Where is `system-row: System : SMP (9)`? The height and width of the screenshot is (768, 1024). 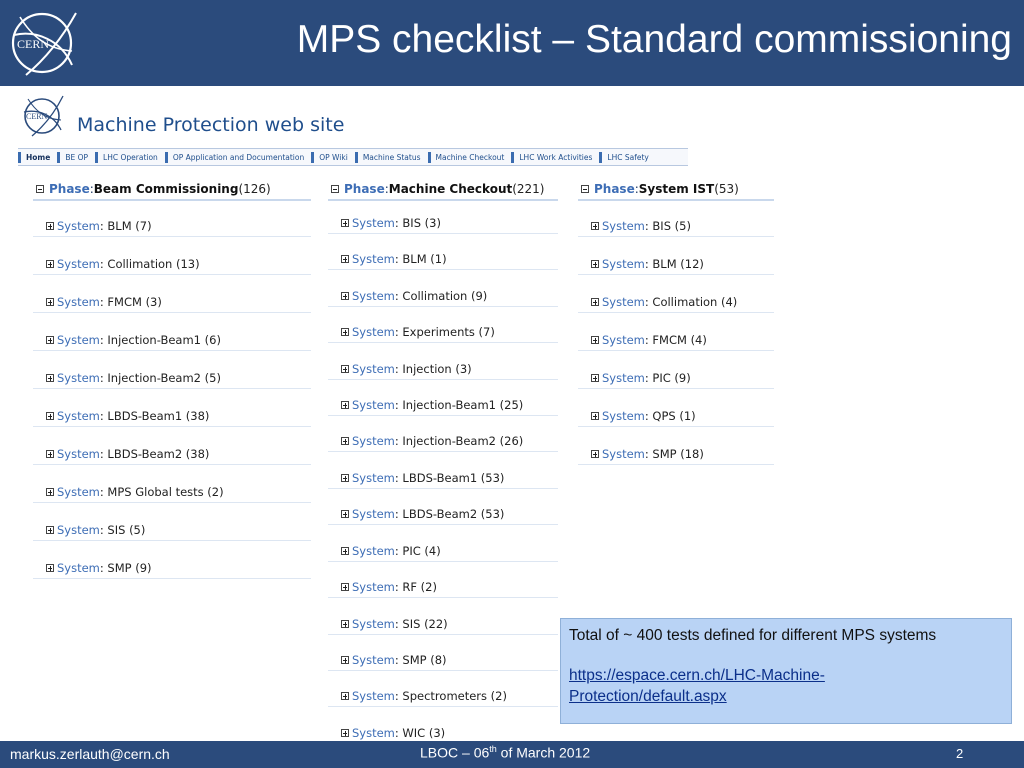 system-row: System : SMP (9) is located at coordinates (172, 568).